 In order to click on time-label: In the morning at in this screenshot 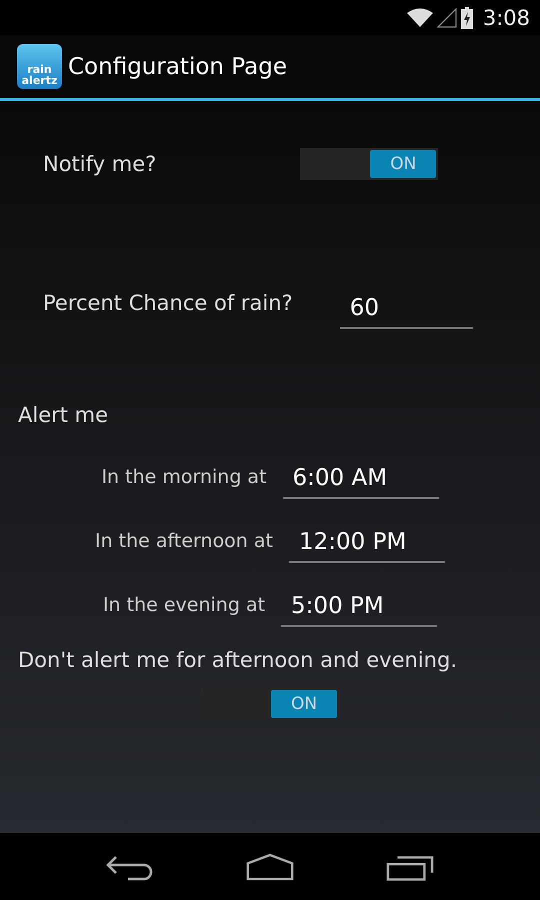, I will do `click(184, 477)`.